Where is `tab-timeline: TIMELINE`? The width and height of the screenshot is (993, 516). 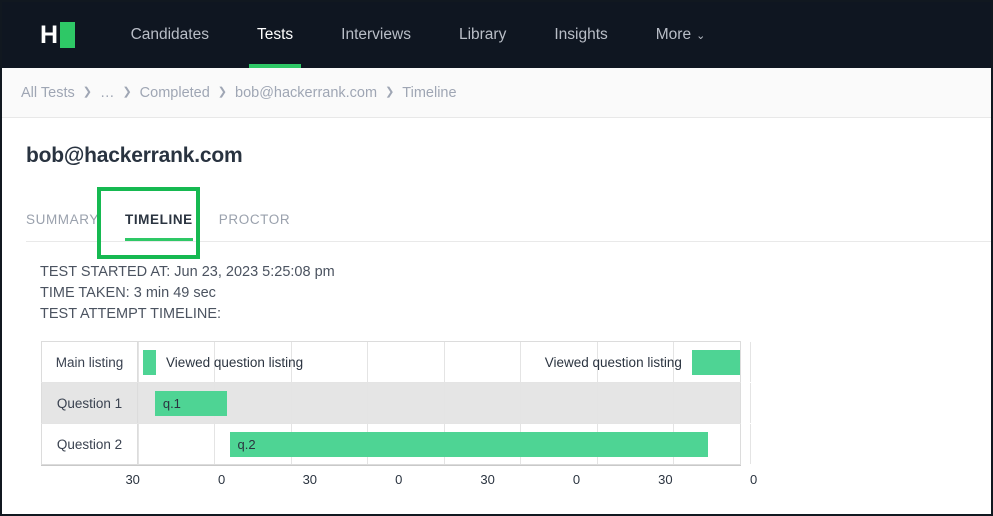
tab-timeline: TIMELINE is located at coordinates (158, 226).